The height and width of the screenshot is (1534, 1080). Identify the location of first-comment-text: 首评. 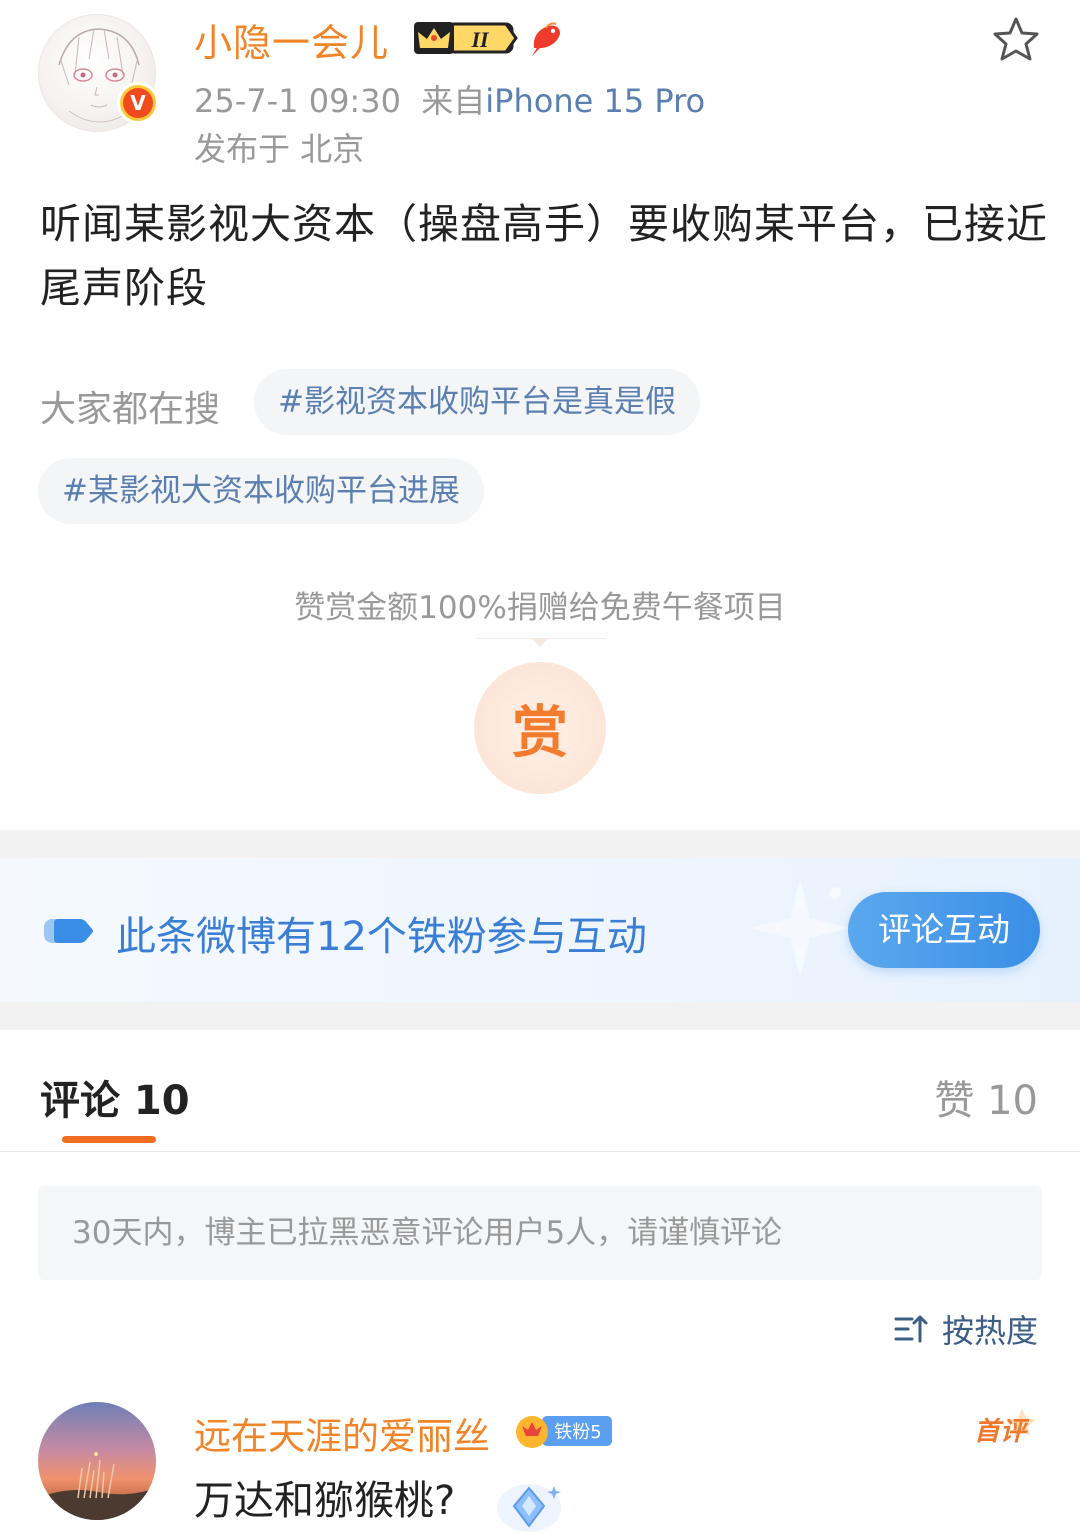
(1002, 1432).